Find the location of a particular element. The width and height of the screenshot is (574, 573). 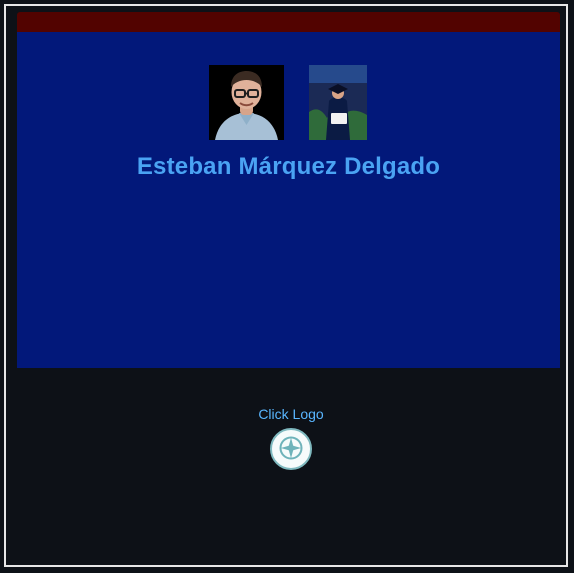

graduation-photo-image is located at coordinates (338, 102).